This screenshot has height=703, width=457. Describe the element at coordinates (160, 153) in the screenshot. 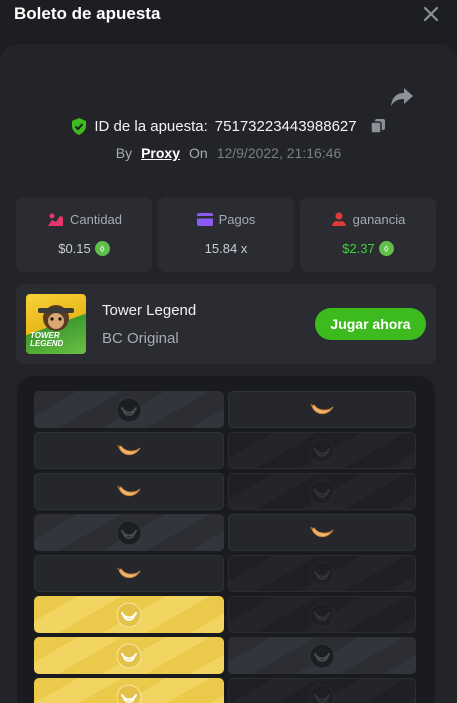

I see `user-link: Proxy` at that location.